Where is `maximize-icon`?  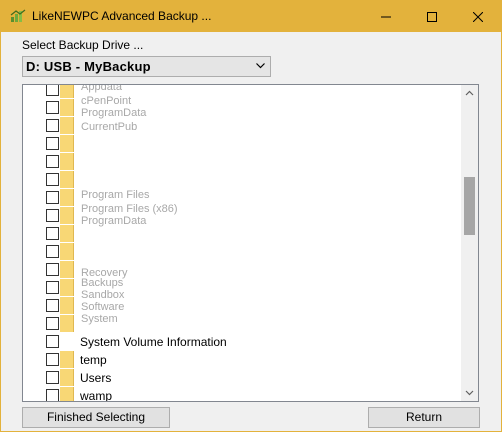
maximize-icon is located at coordinates (432, 16).